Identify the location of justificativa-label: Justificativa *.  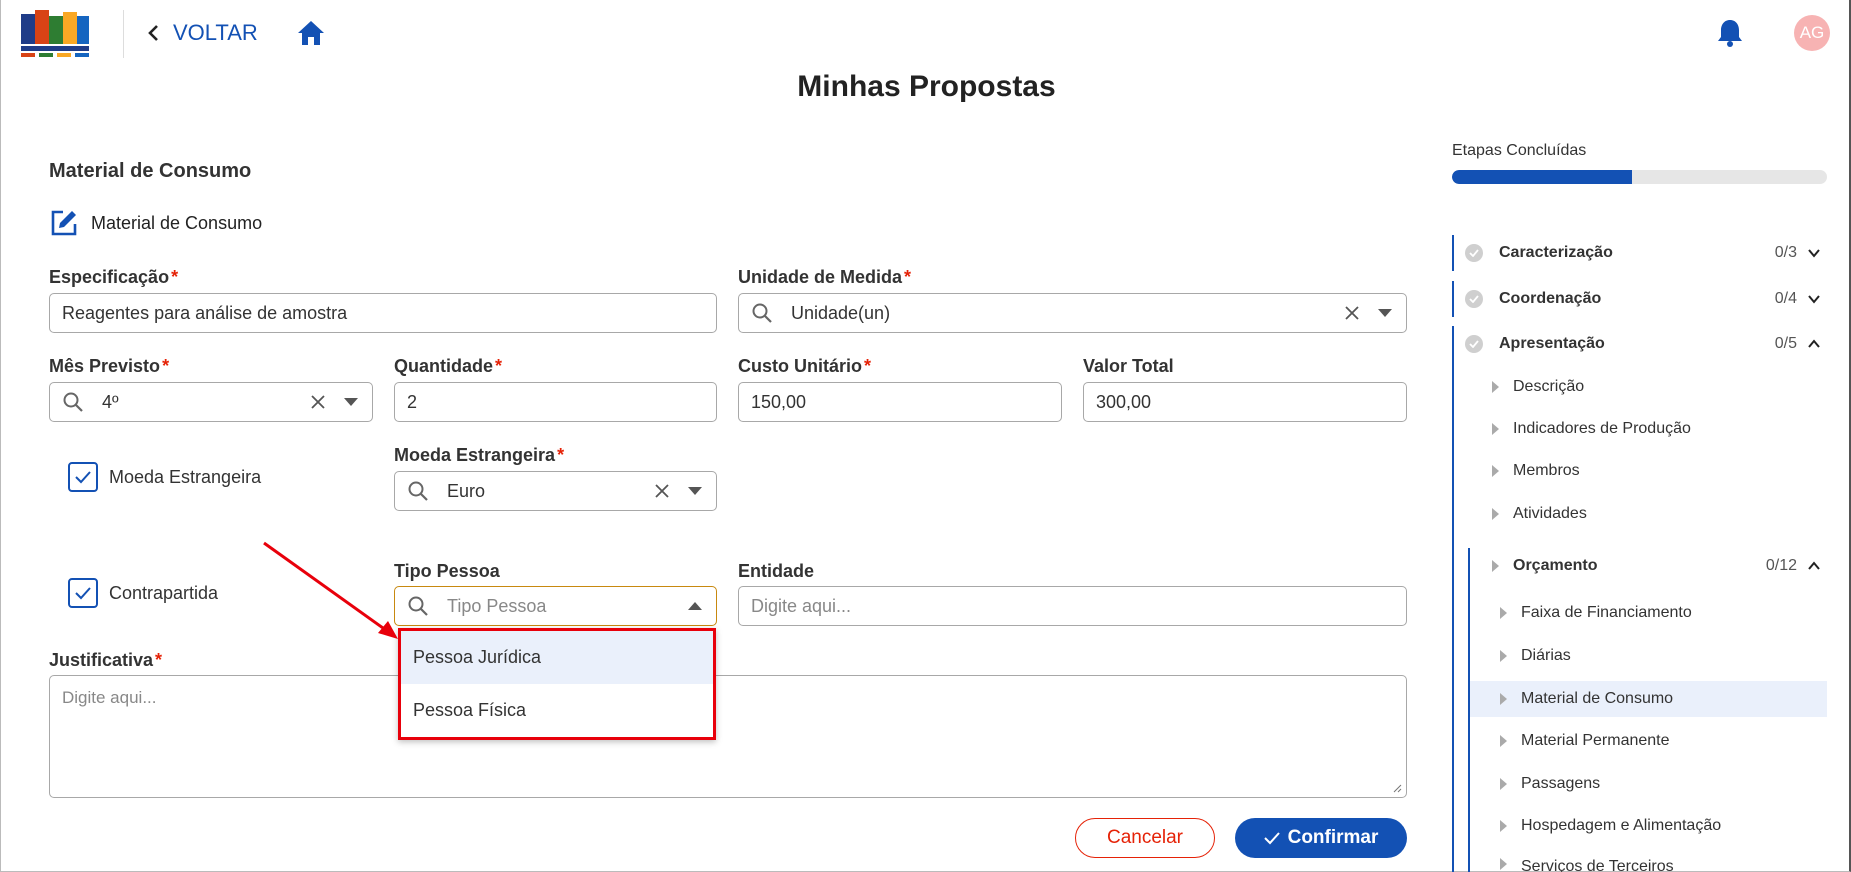
(106, 660).